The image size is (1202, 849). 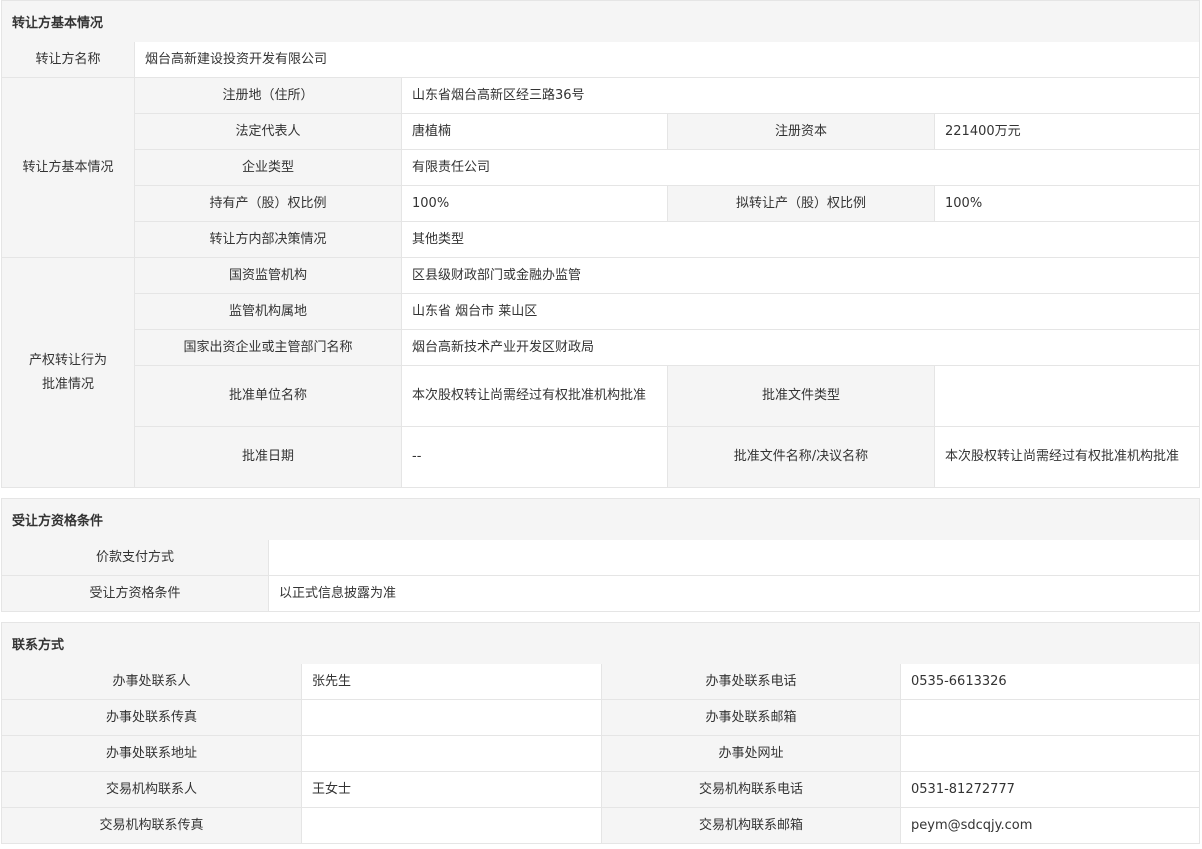 I want to click on qualification-label: 受让方资格条件, so click(x=135, y=593).